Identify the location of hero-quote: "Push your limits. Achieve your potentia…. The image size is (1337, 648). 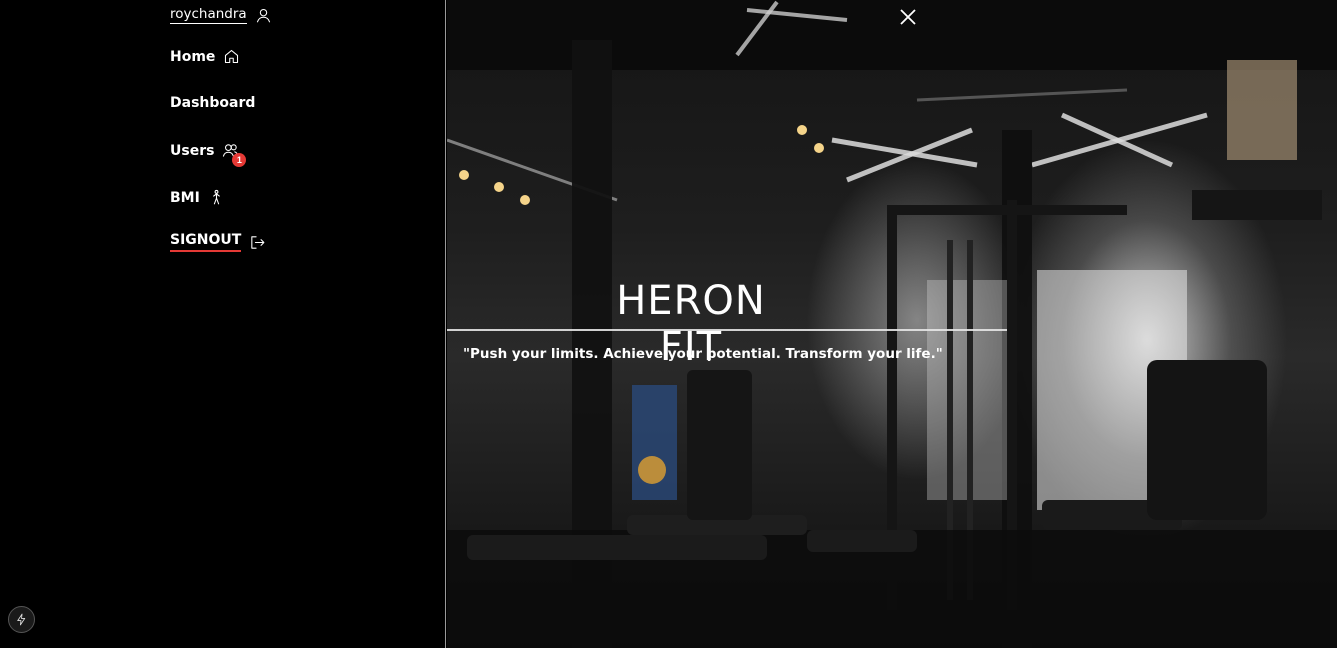
(703, 354).